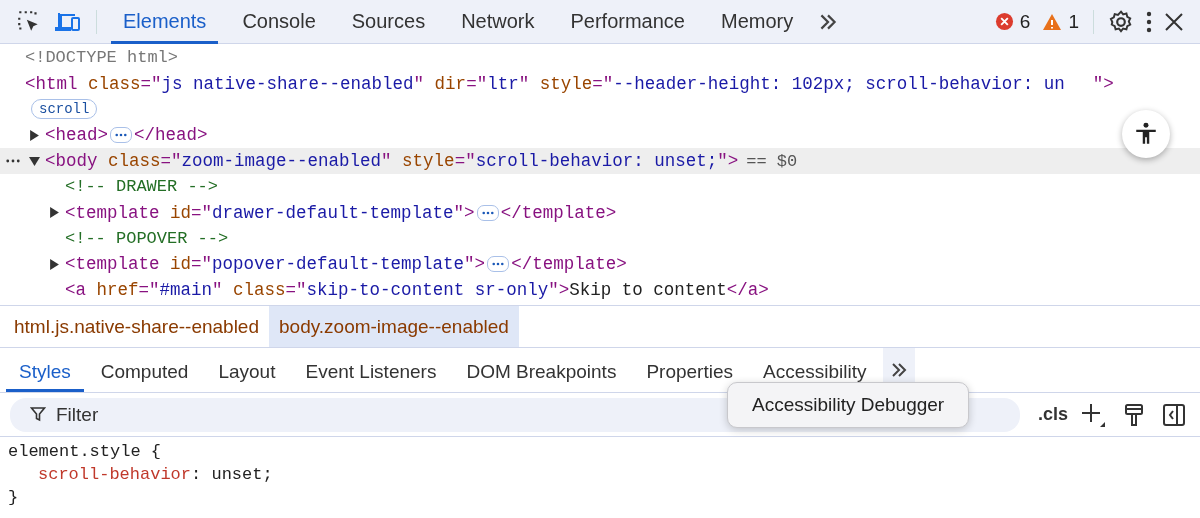 The image size is (1200, 518). Describe the element at coordinates (1052, 21) in the screenshot. I see `warning-icon` at that location.